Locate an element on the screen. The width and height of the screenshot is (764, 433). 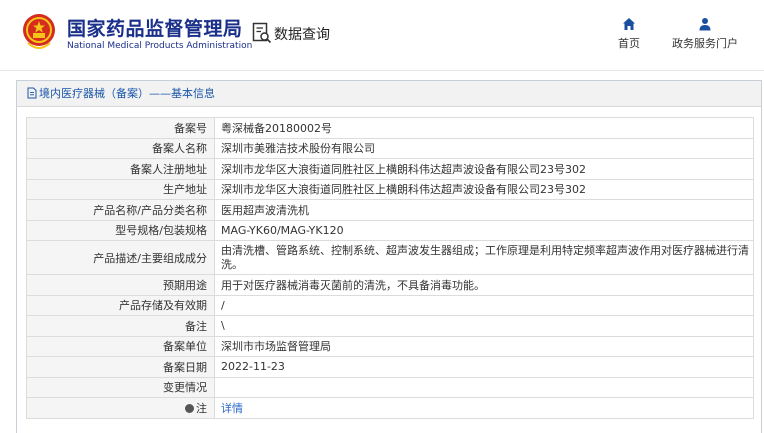
panel-title: 境内医疗器械（备案）——基本信息 is located at coordinates (127, 93).